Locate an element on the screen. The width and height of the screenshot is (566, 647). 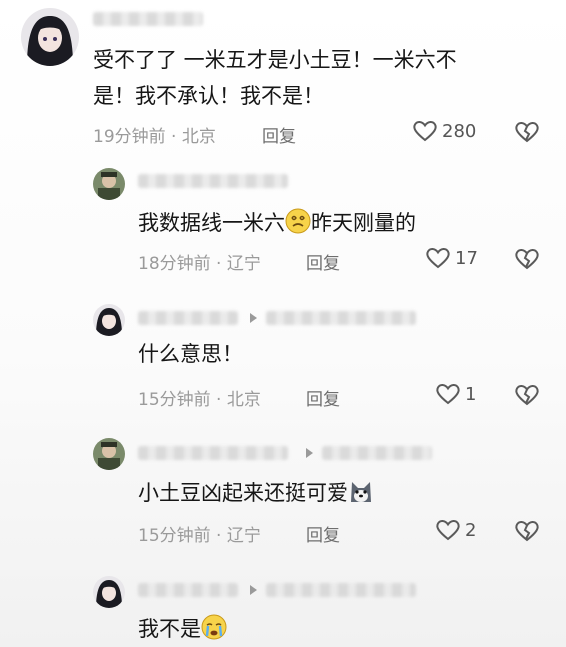
like-button: 280 is located at coordinates (444, 131).